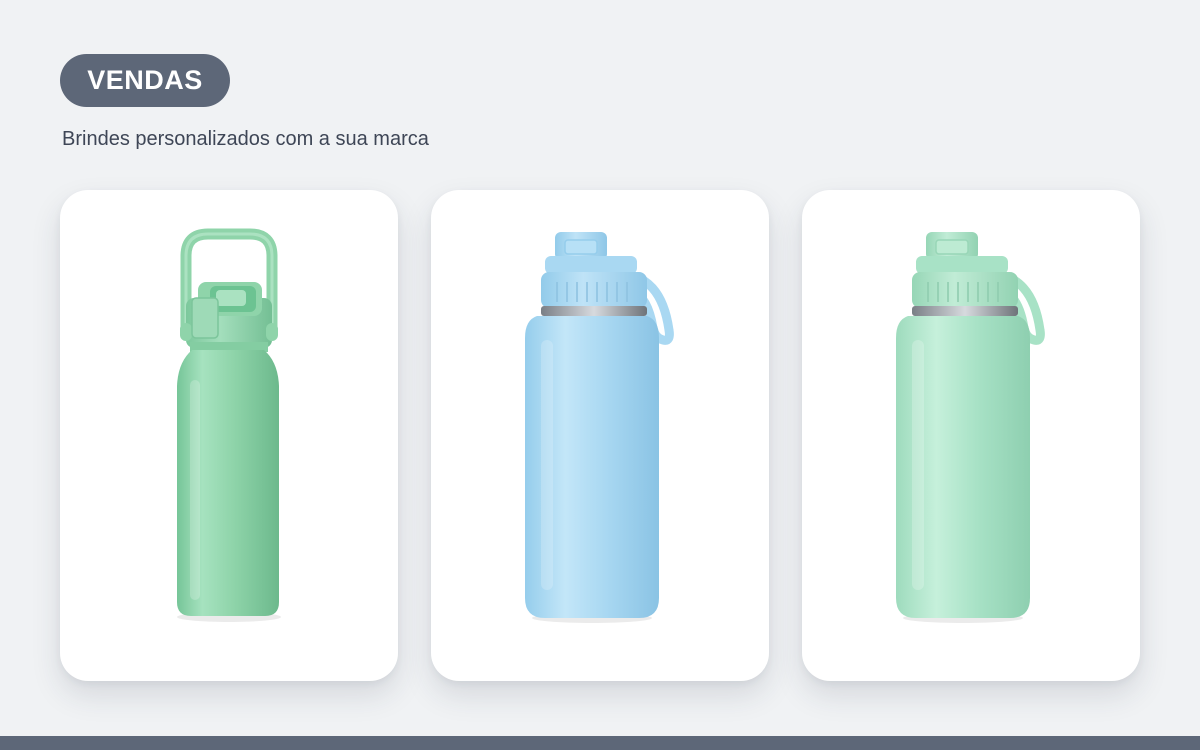  I want to click on mint-bottle-image, so click(970, 427).